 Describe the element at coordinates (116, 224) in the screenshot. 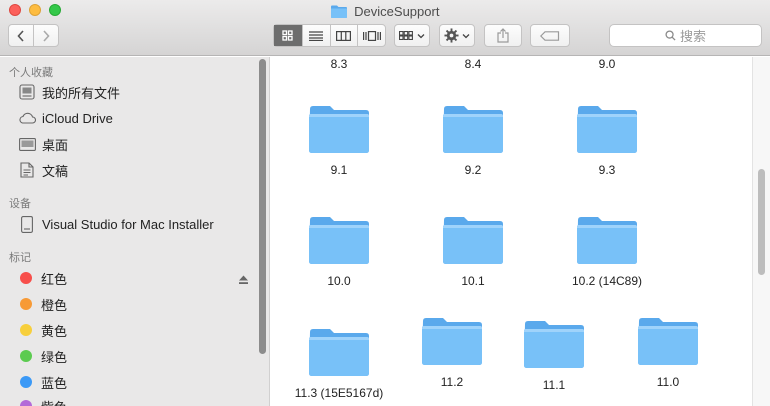

I see `sidebar-item-vs-installer: Visual Studio for Mac Installer` at that location.